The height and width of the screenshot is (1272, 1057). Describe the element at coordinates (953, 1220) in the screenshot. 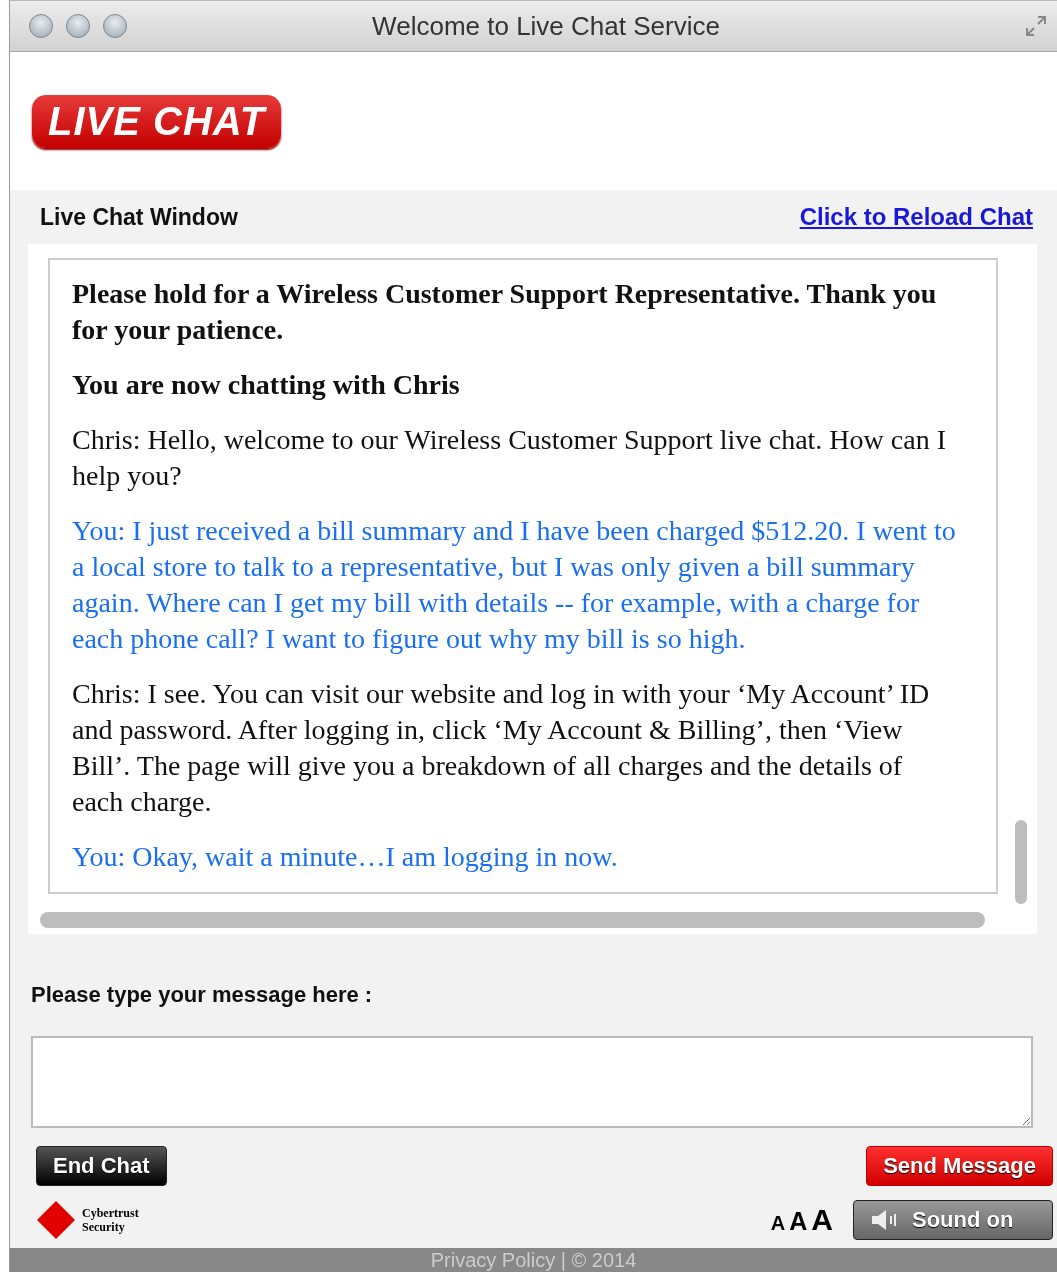

I see `sound-toggle-button: Sound on` at that location.